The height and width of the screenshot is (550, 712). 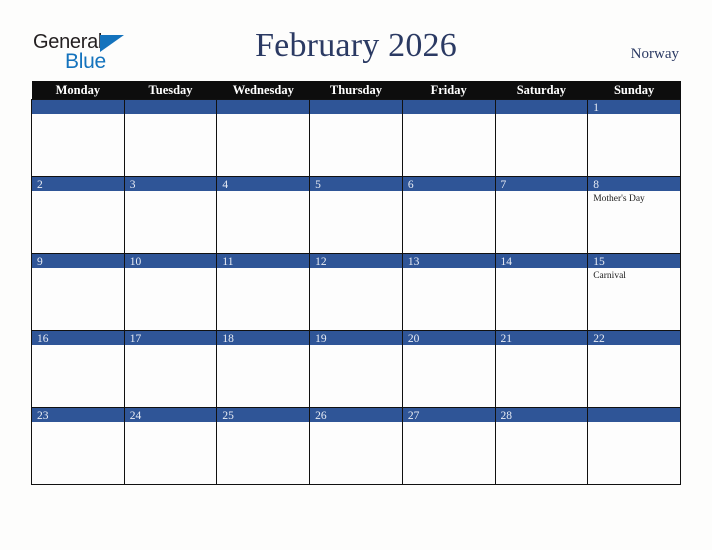 What do you see at coordinates (170, 261) in the screenshot?
I see `day-number-band: 10` at bounding box center [170, 261].